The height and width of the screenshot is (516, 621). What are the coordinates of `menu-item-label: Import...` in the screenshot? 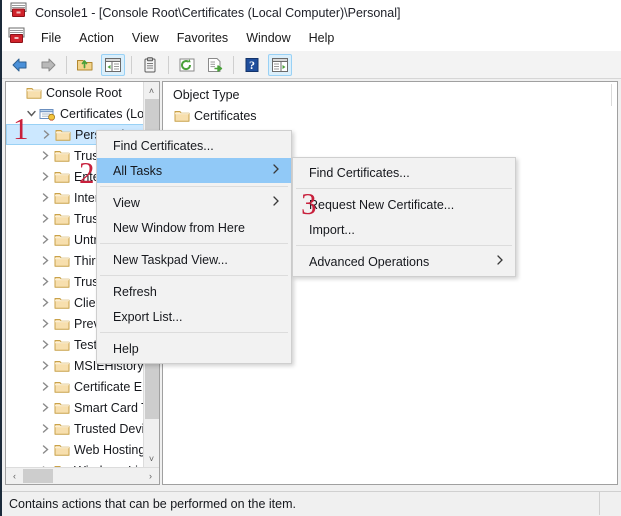 It's located at (332, 229).